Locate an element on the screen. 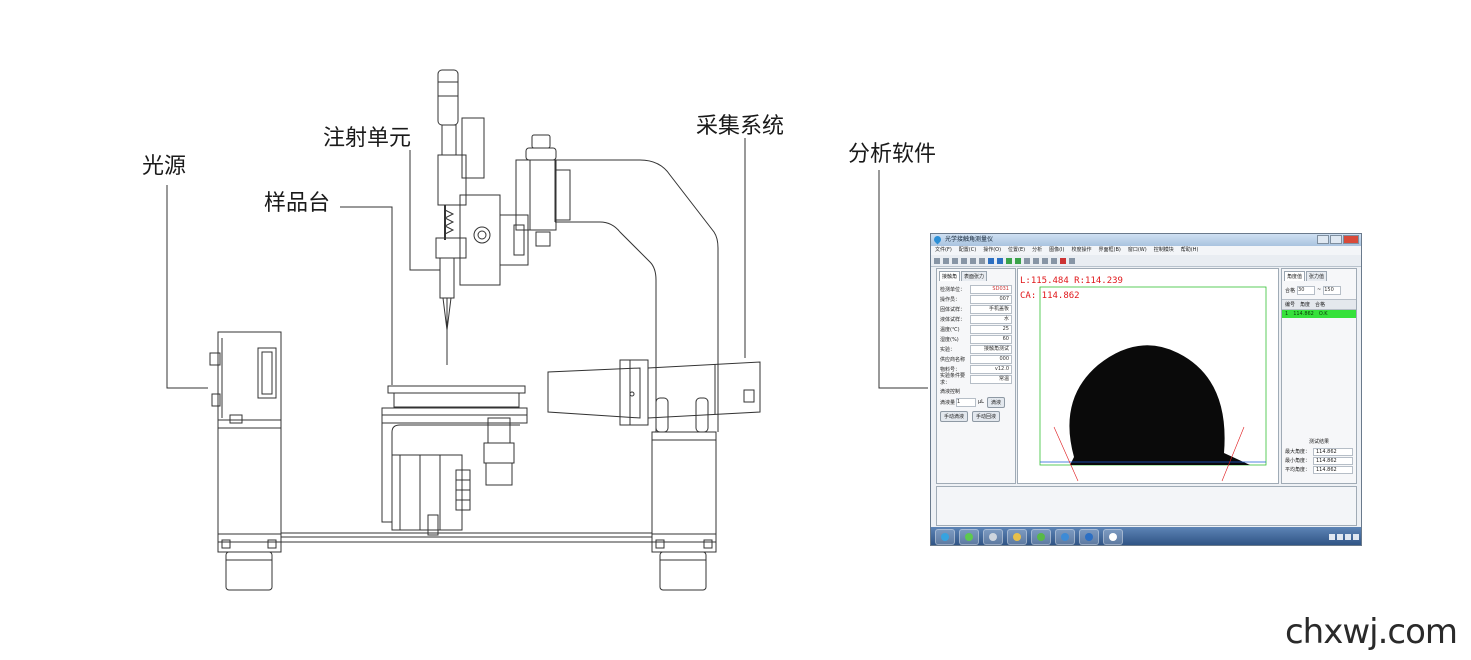 This screenshot has width=1471, height=660. menu-item: 操作(O) is located at coordinates (992, 250).